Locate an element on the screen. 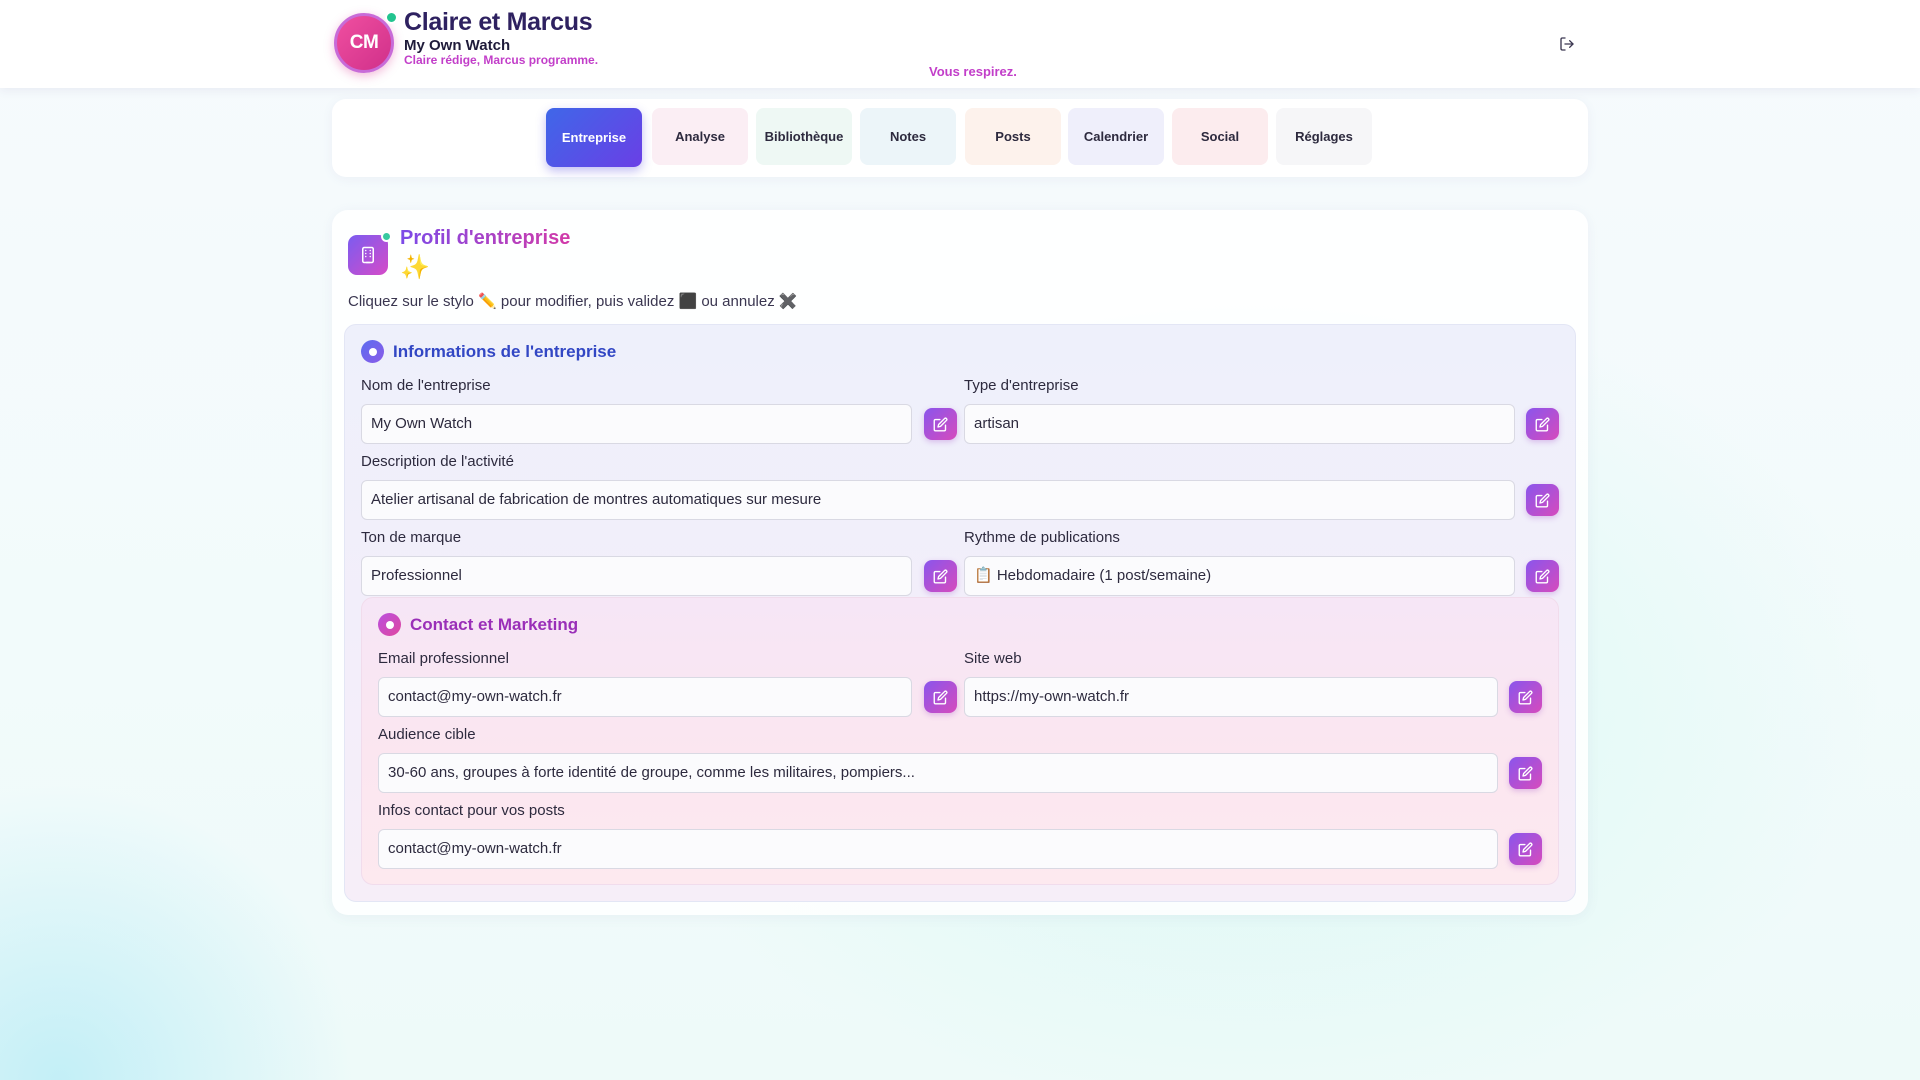 This screenshot has height=1080, width=1920. company-subtitle: My Own Watch is located at coordinates (457, 45).